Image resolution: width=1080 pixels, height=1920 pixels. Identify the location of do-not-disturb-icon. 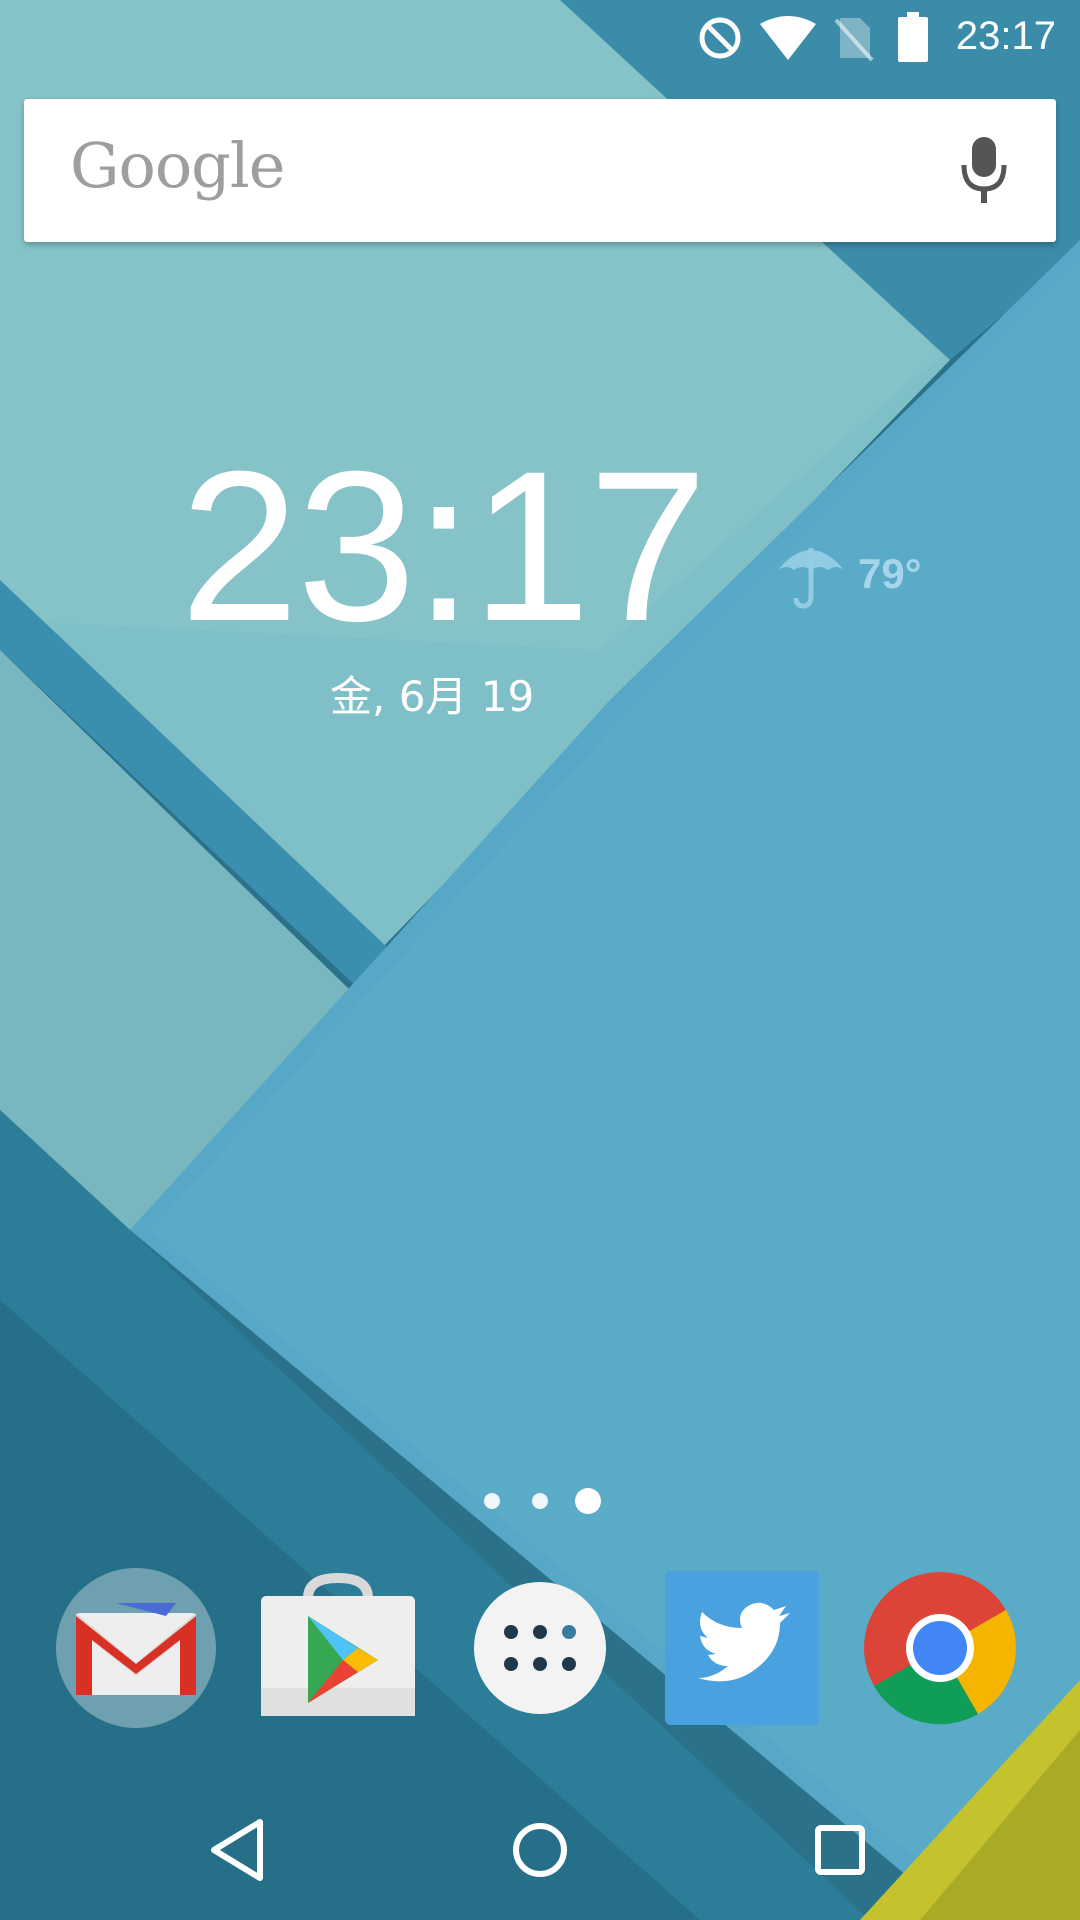
(720, 38).